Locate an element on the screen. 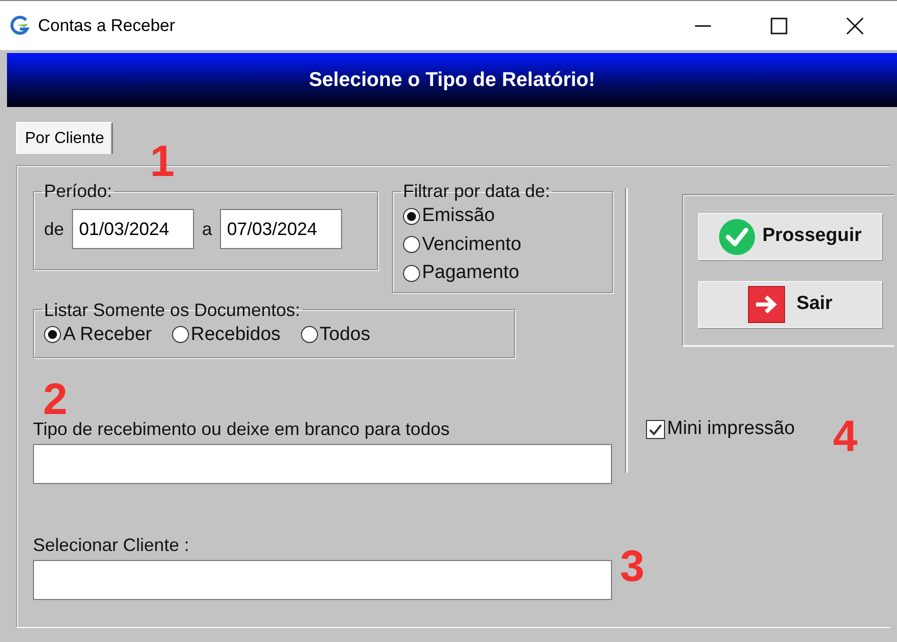  tab: Por Cliente is located at coordinates (65, 138).